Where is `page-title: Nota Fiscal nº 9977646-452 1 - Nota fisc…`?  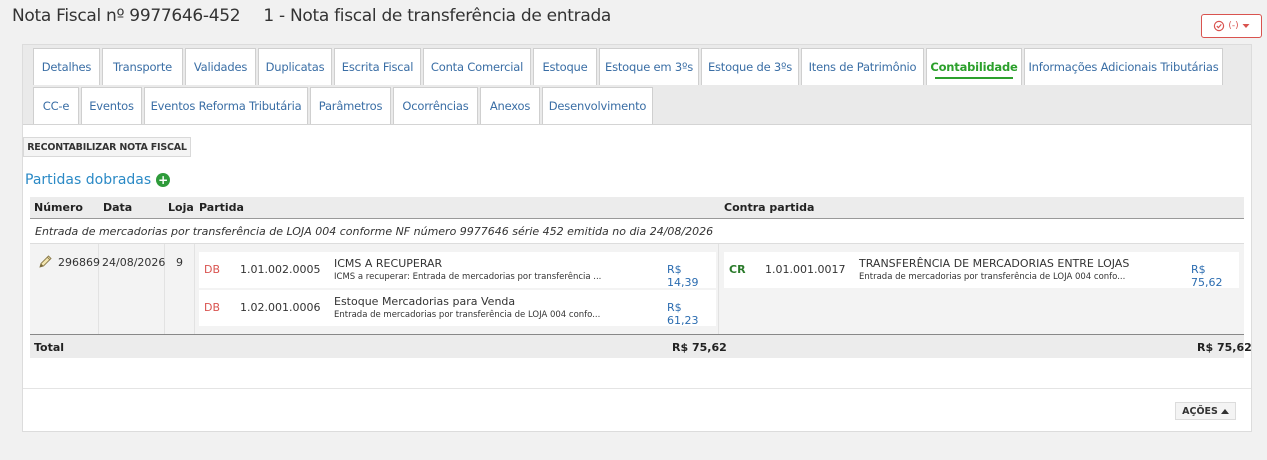 page-title: Nota Fiscal nº 9977646-452 1 - Nota fisc… is located at coordinates (311, 16).